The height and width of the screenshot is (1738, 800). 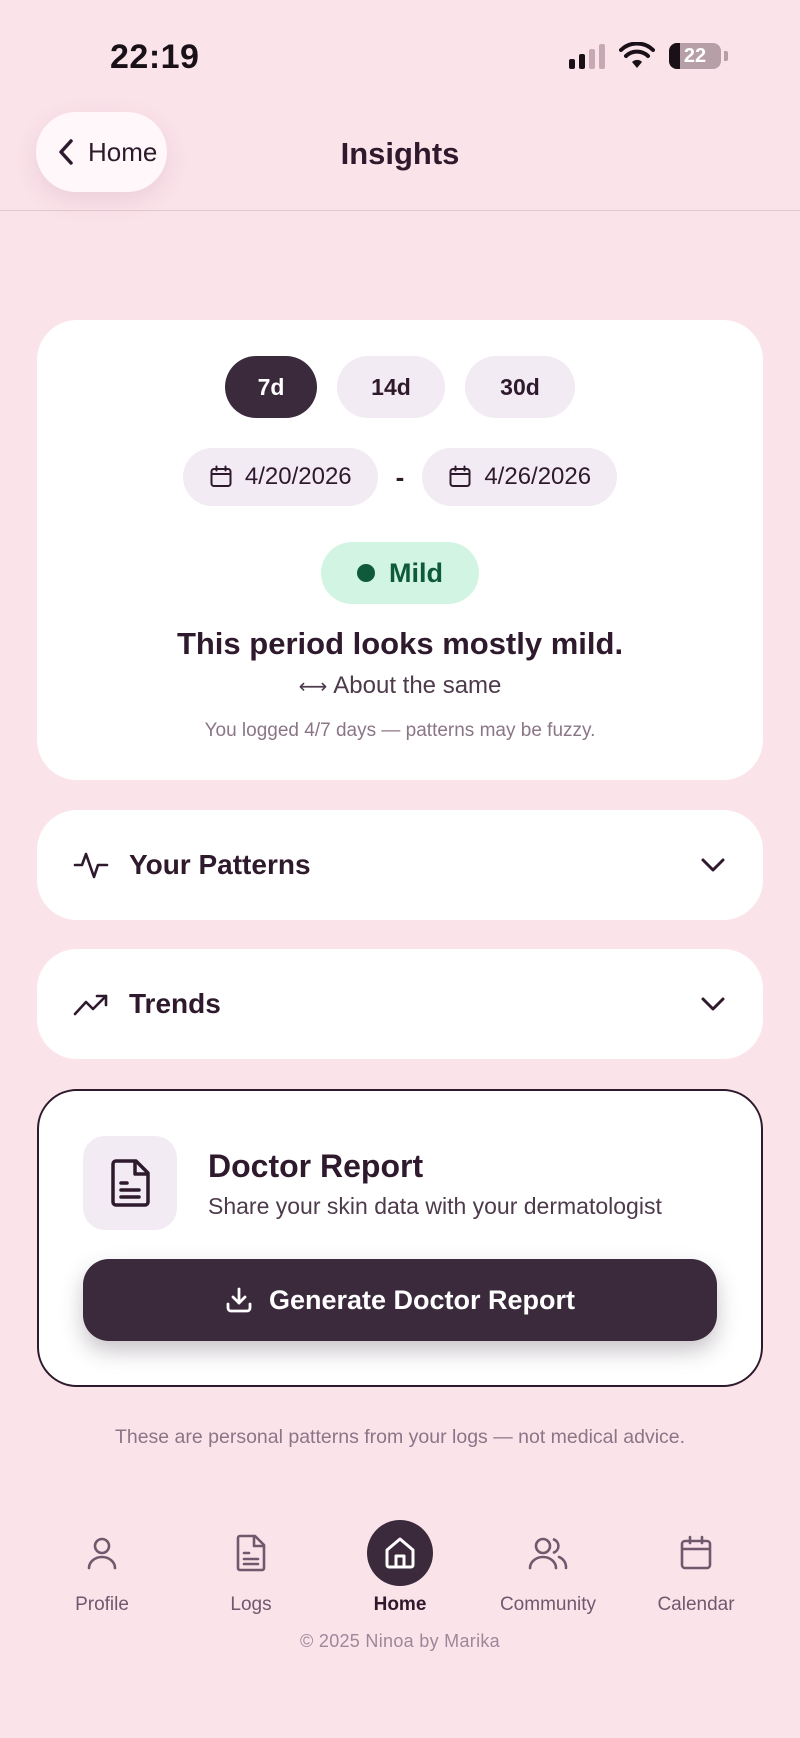 I want to click on tab-profile: Profile, so click(x=102, y=1568).